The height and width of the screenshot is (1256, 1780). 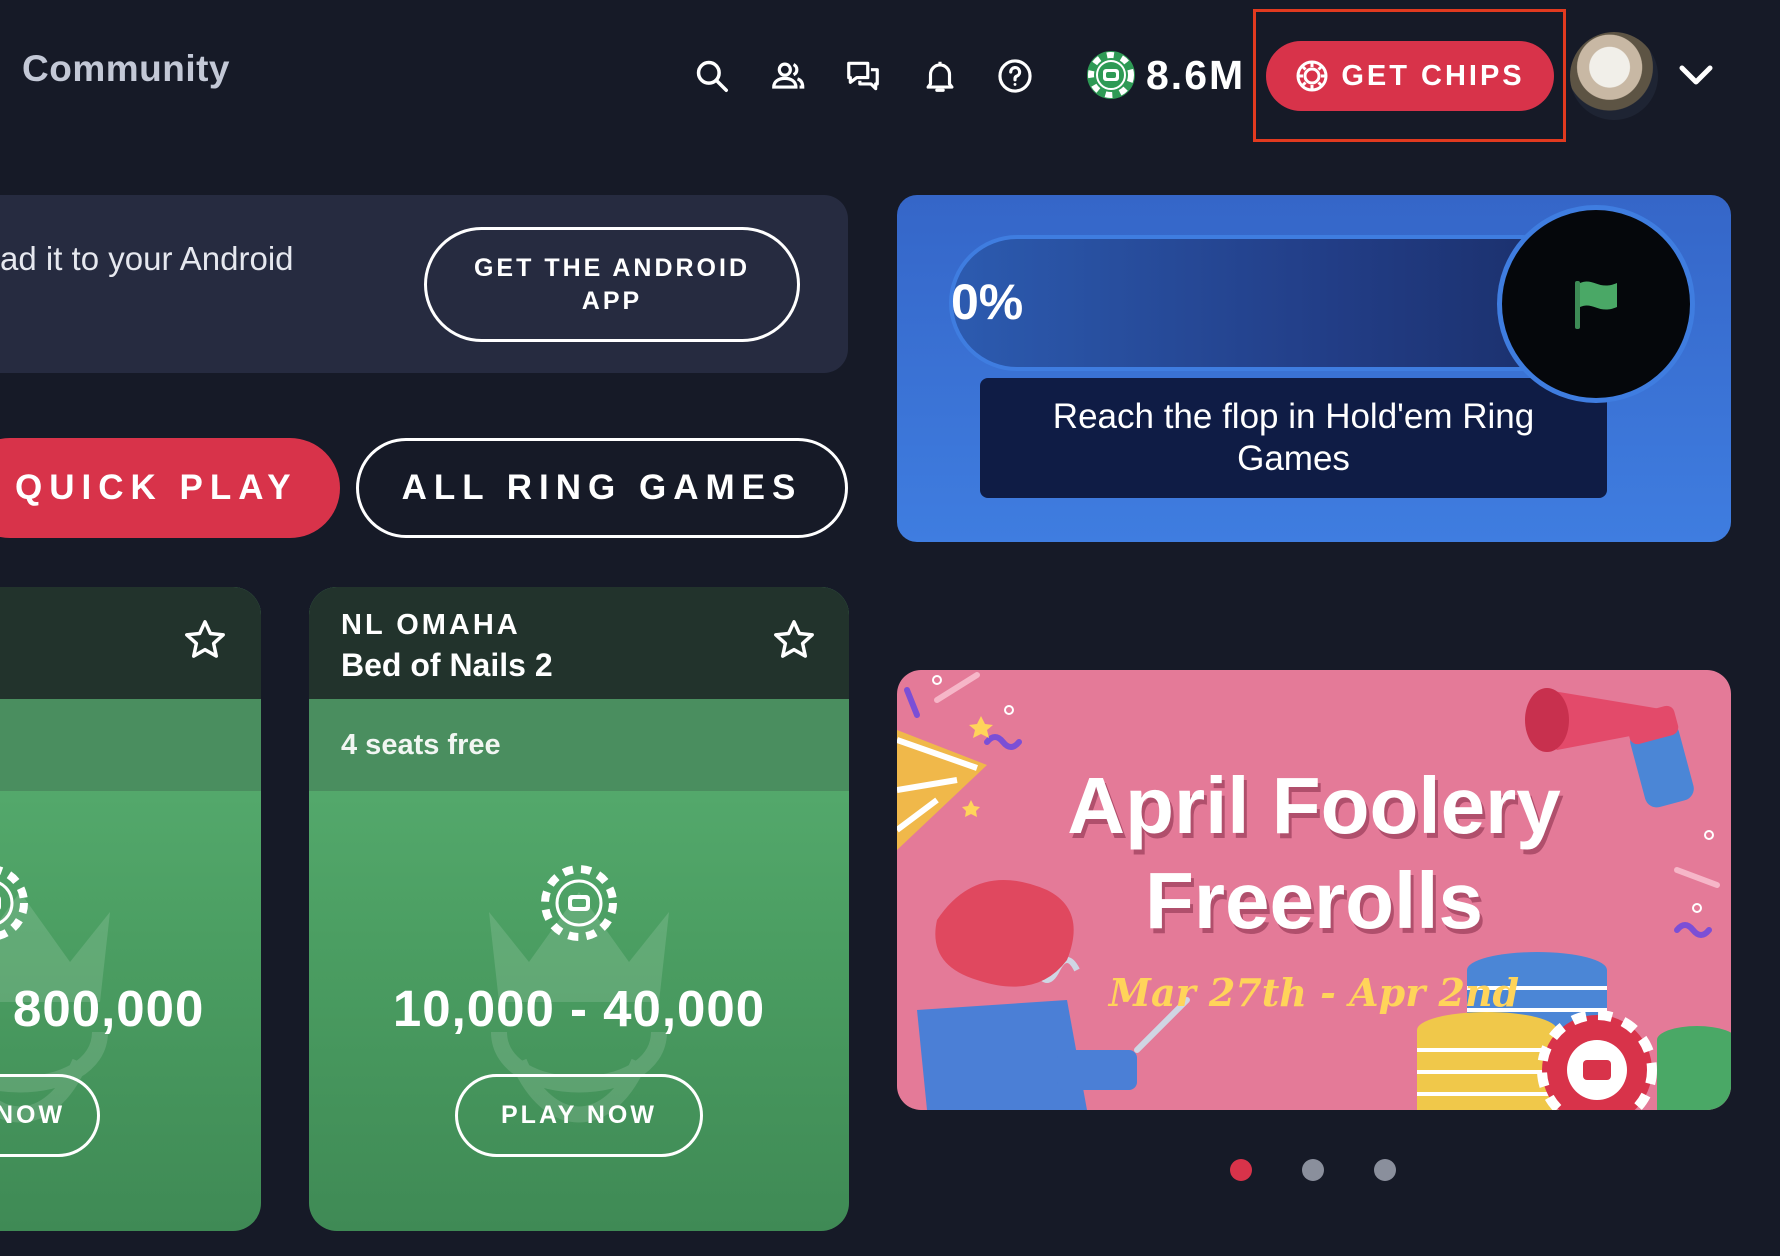 What do you see at coordinates (1314, 900) in the screenshot?
I see `promo-title-line2: Freerolls` at bounding box center [1314, 900].